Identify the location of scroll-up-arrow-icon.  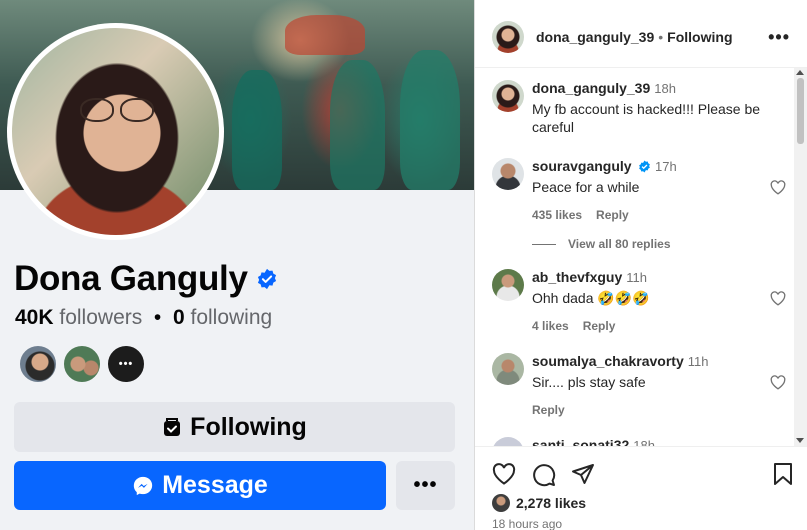
(800, 72).